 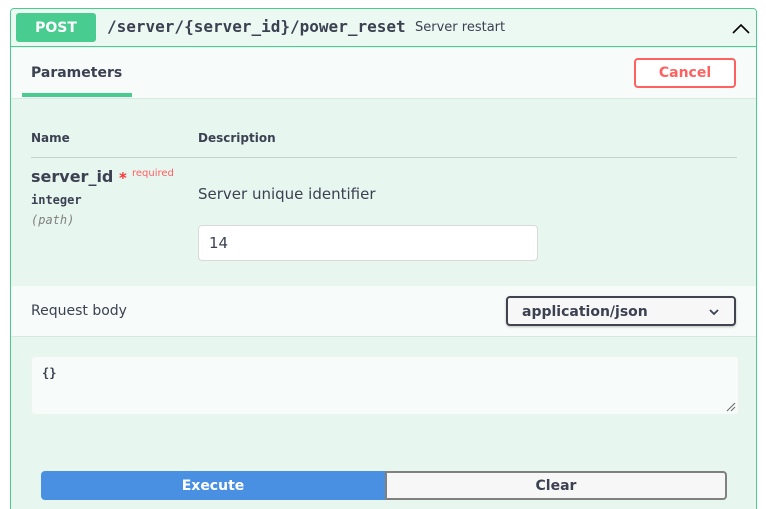 What do you see at coordinates (256, 26) in the screenshot?
I see `operation-path: /server/{server_id}/power_reset` at bounding box center [256, 26].